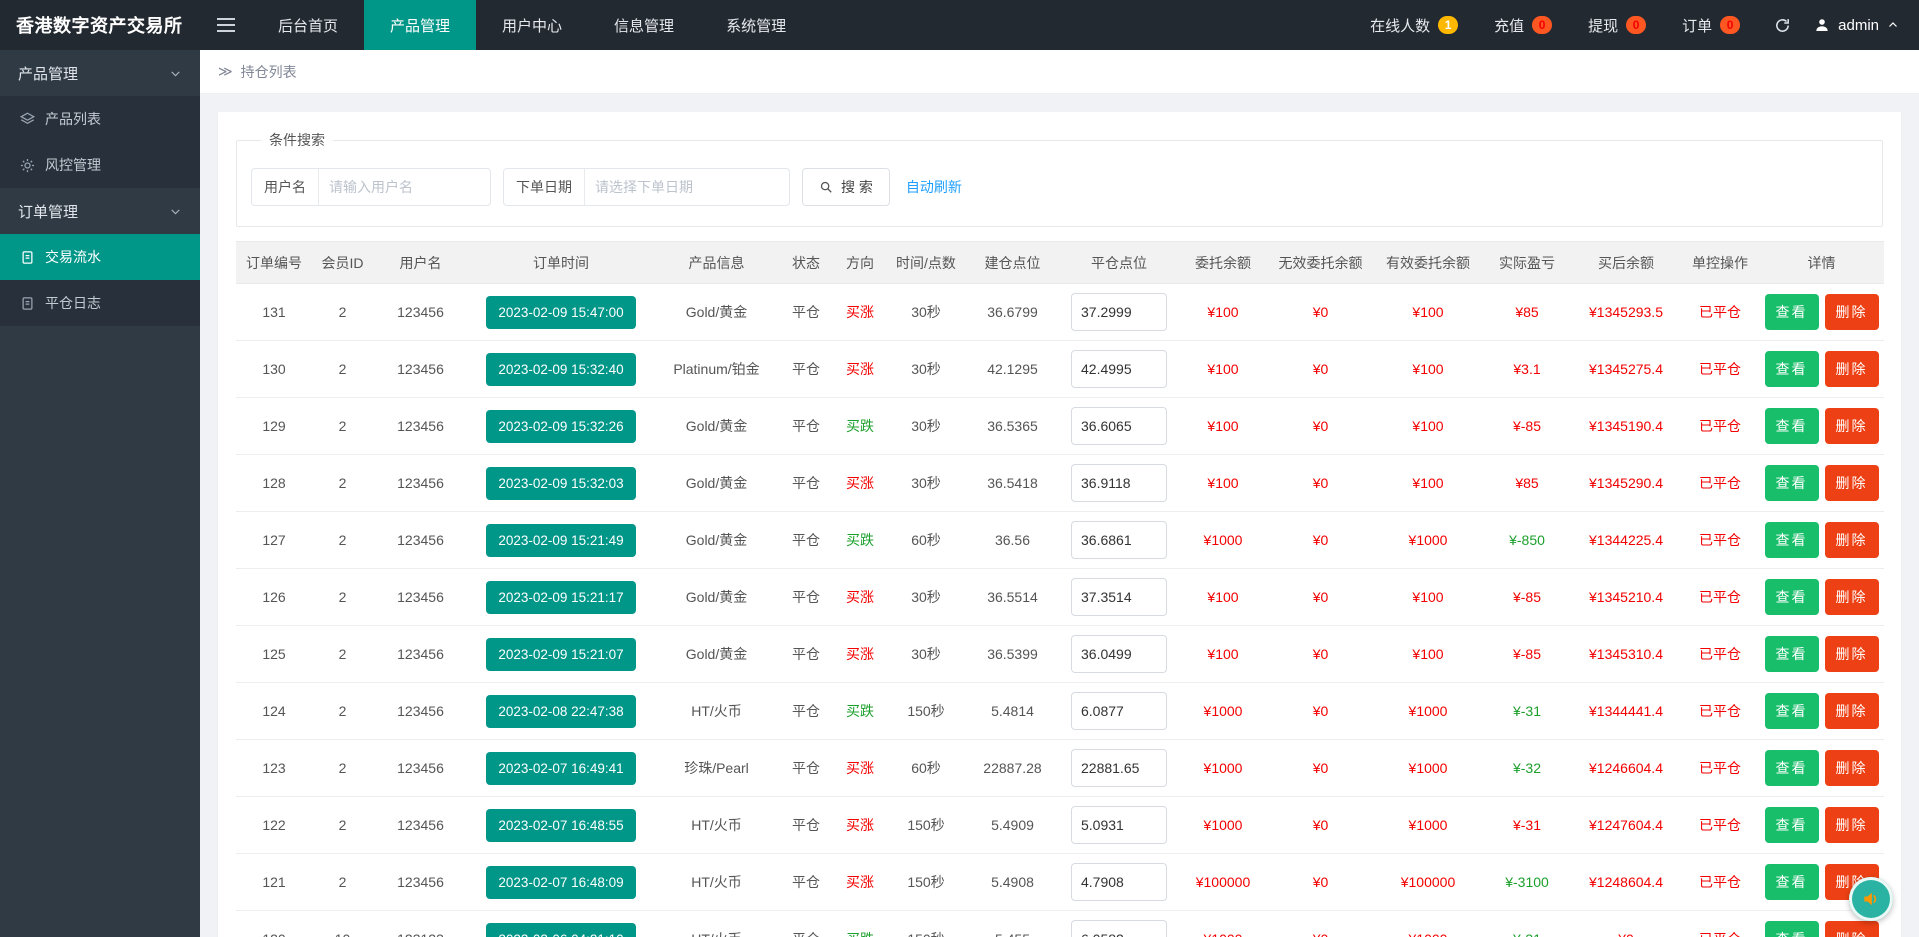 The height and width of the screenshot is (937, 1919). Describe the element at coordinates (1821, 262) in the screenshot. I see `col-detail: 详情` at that location.